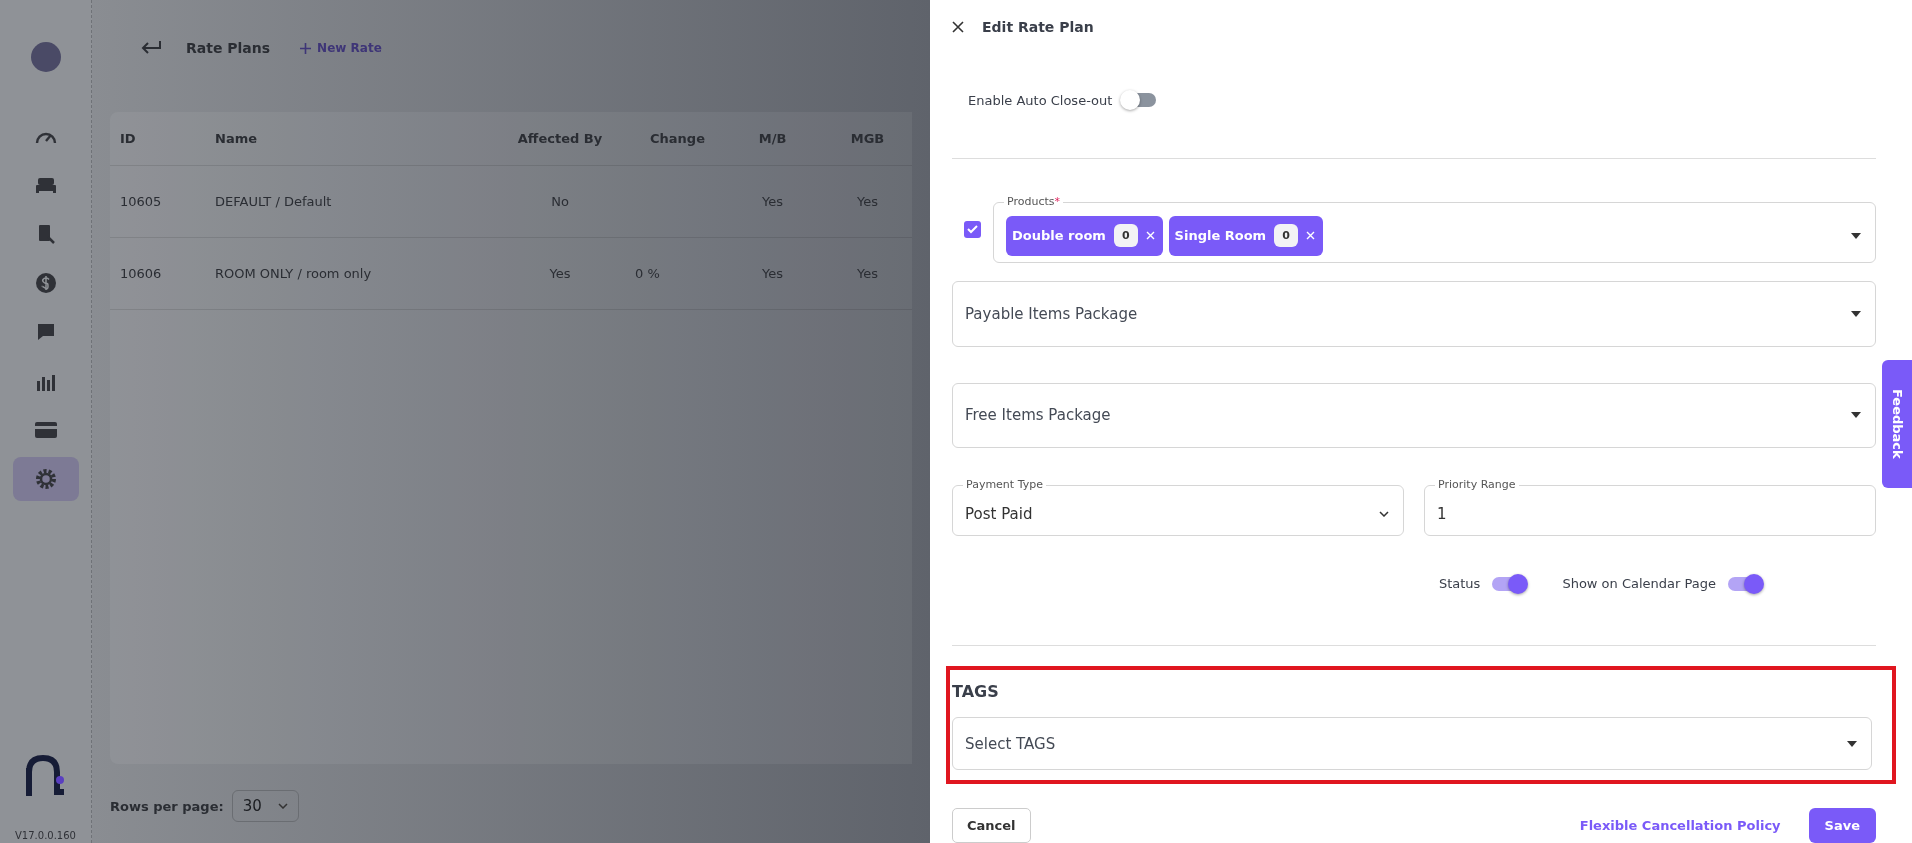 Image resolution: width=1912 pixels, height=843 pixels. I want to click on check-icon, so click(972, 229).